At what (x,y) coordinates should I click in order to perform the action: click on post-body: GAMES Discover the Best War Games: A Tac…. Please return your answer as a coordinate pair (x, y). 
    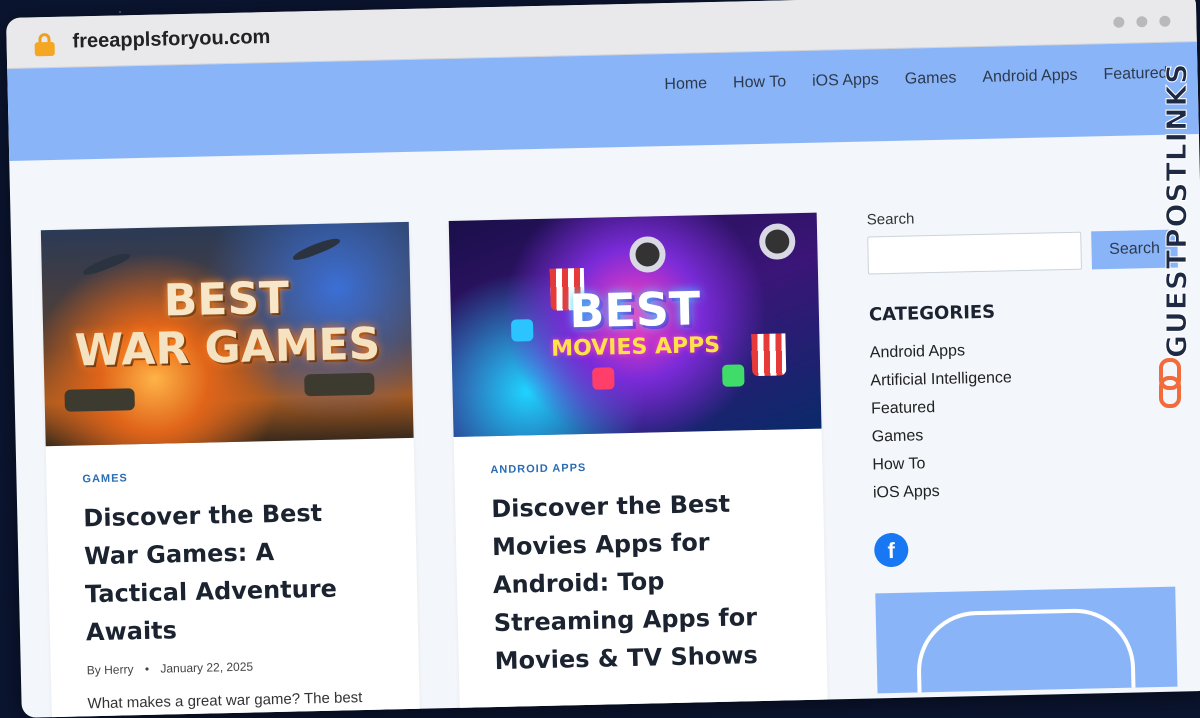
    Looking at the image, I should click on (233, 575).